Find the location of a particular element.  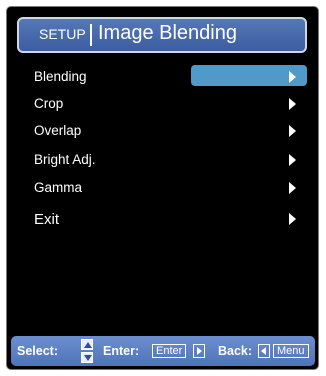

right-arrow-key-icon is located at coordinates (199, 351).